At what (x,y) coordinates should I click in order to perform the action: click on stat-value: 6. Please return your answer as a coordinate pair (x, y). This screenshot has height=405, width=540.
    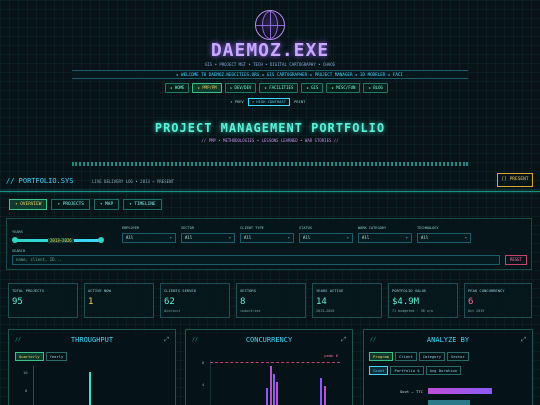
    Looking at the image, I should click on (471, 302).